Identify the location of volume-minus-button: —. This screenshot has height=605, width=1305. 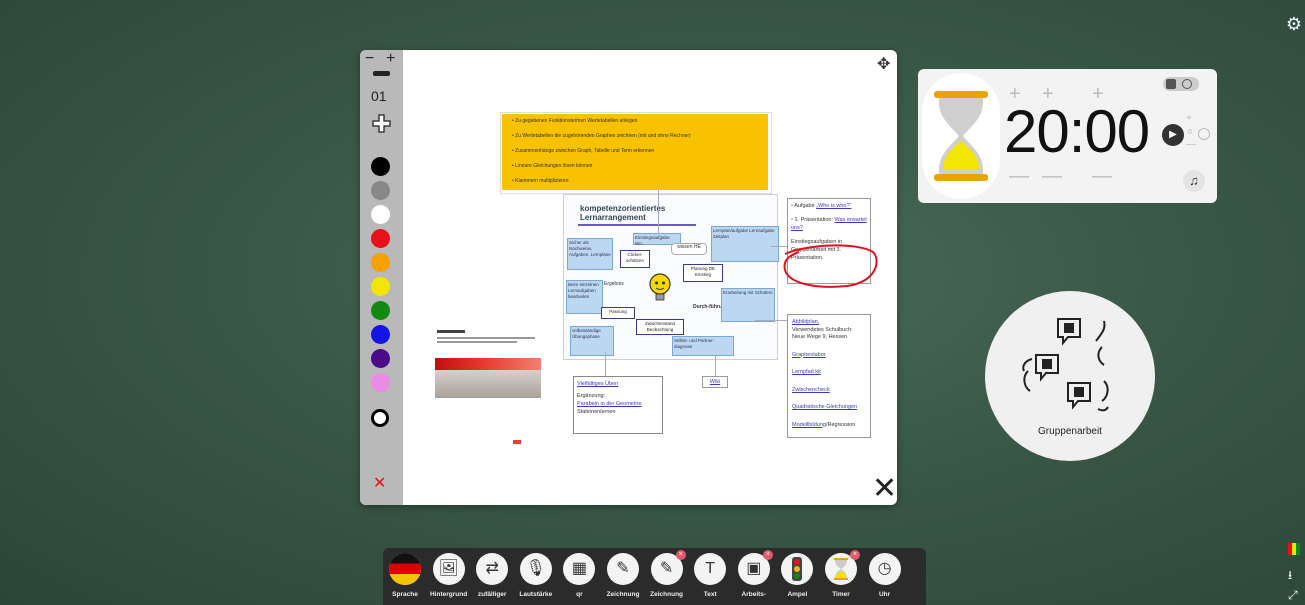
(1191, 144).